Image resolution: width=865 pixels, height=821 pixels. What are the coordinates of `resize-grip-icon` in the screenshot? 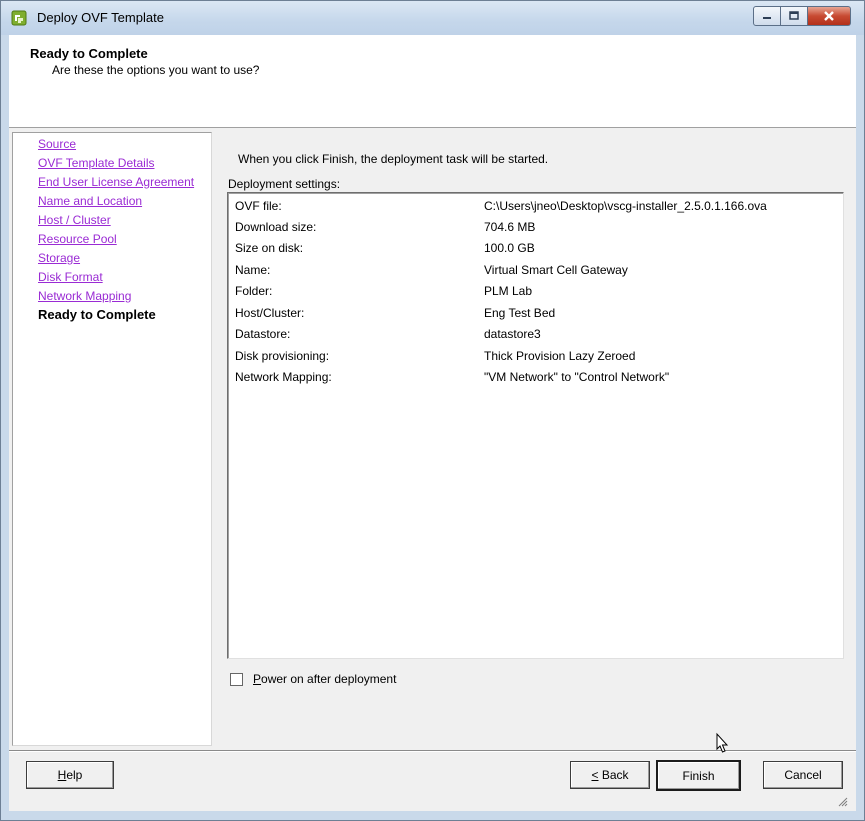 It's located at (842, 801).